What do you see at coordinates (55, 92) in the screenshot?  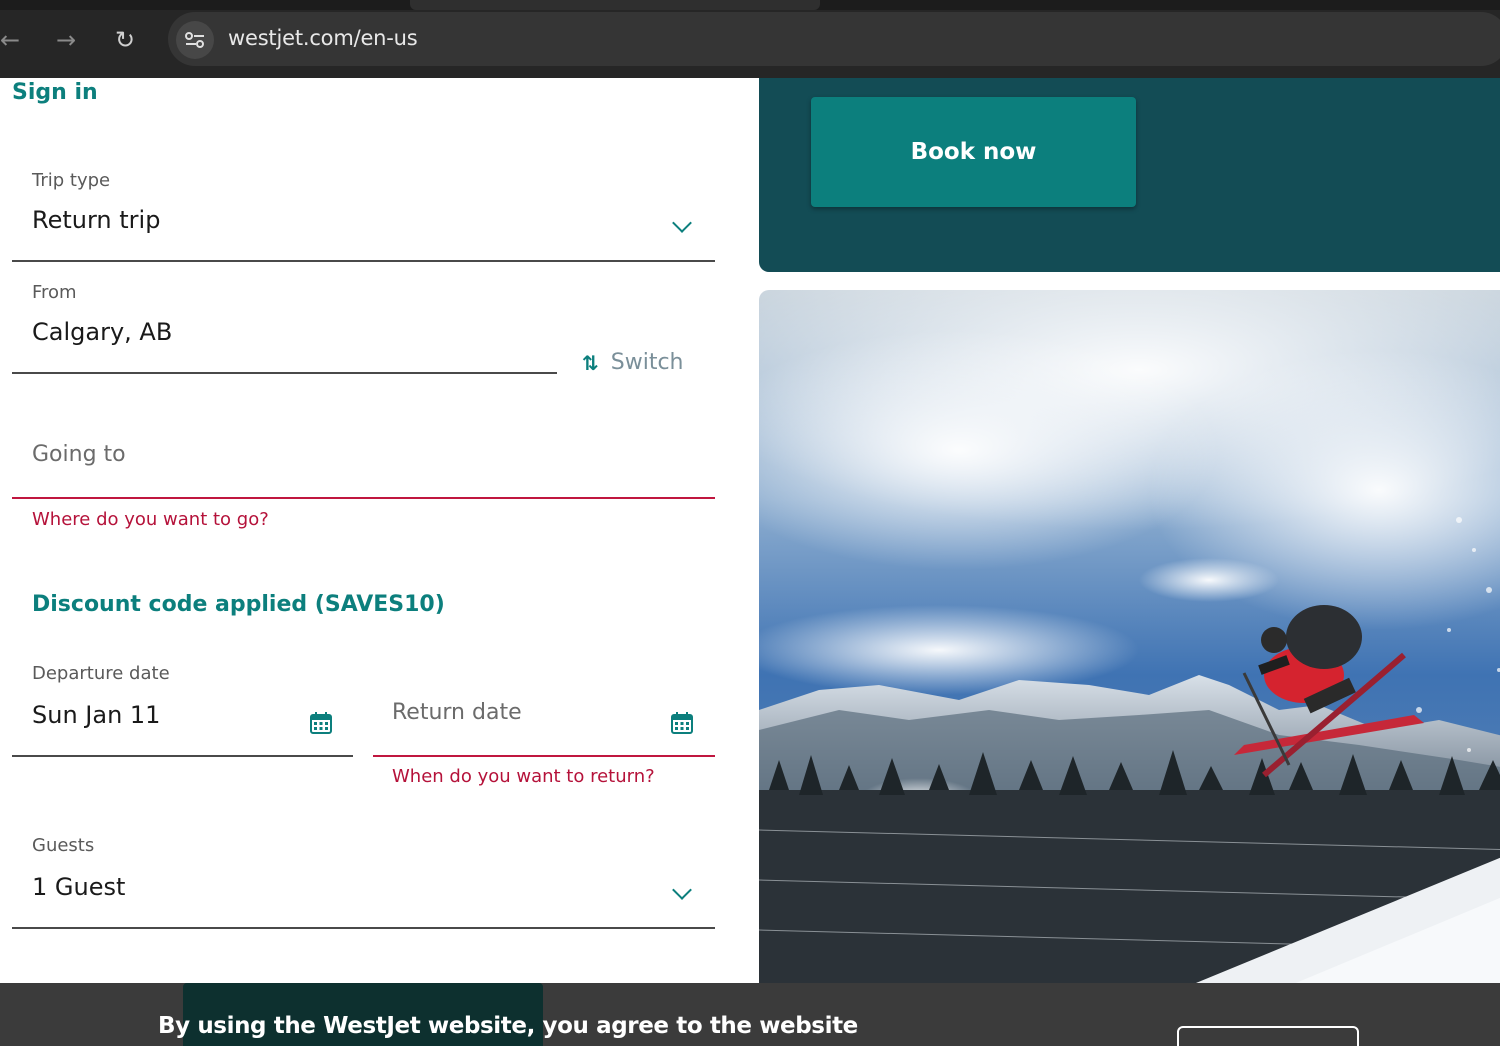 I see `sign-in-link: Sign in` at bounding box center [55, 92].